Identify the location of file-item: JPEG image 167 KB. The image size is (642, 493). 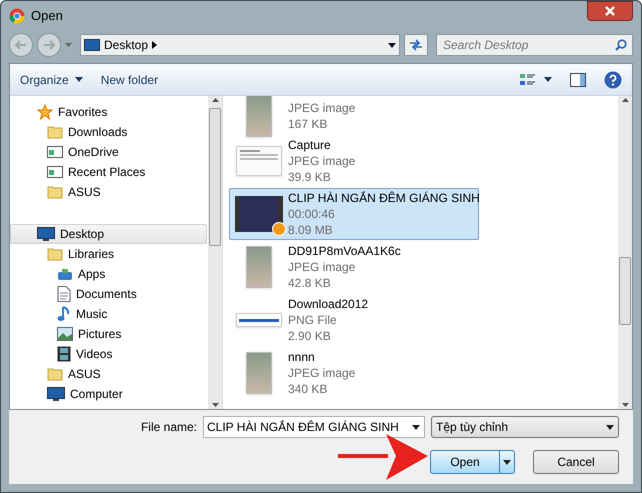
(354, 115).